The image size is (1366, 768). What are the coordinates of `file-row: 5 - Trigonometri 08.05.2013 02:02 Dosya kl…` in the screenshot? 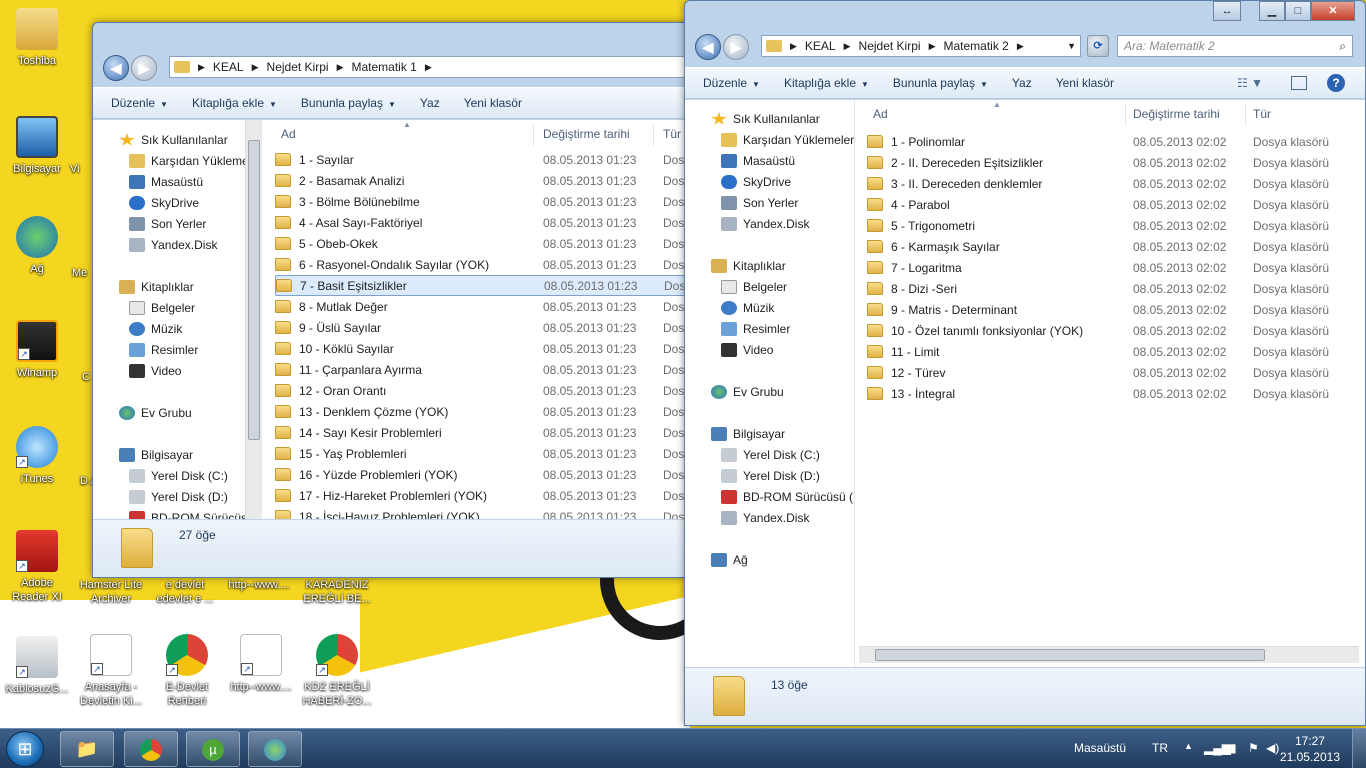 It's located at (1116, 225).